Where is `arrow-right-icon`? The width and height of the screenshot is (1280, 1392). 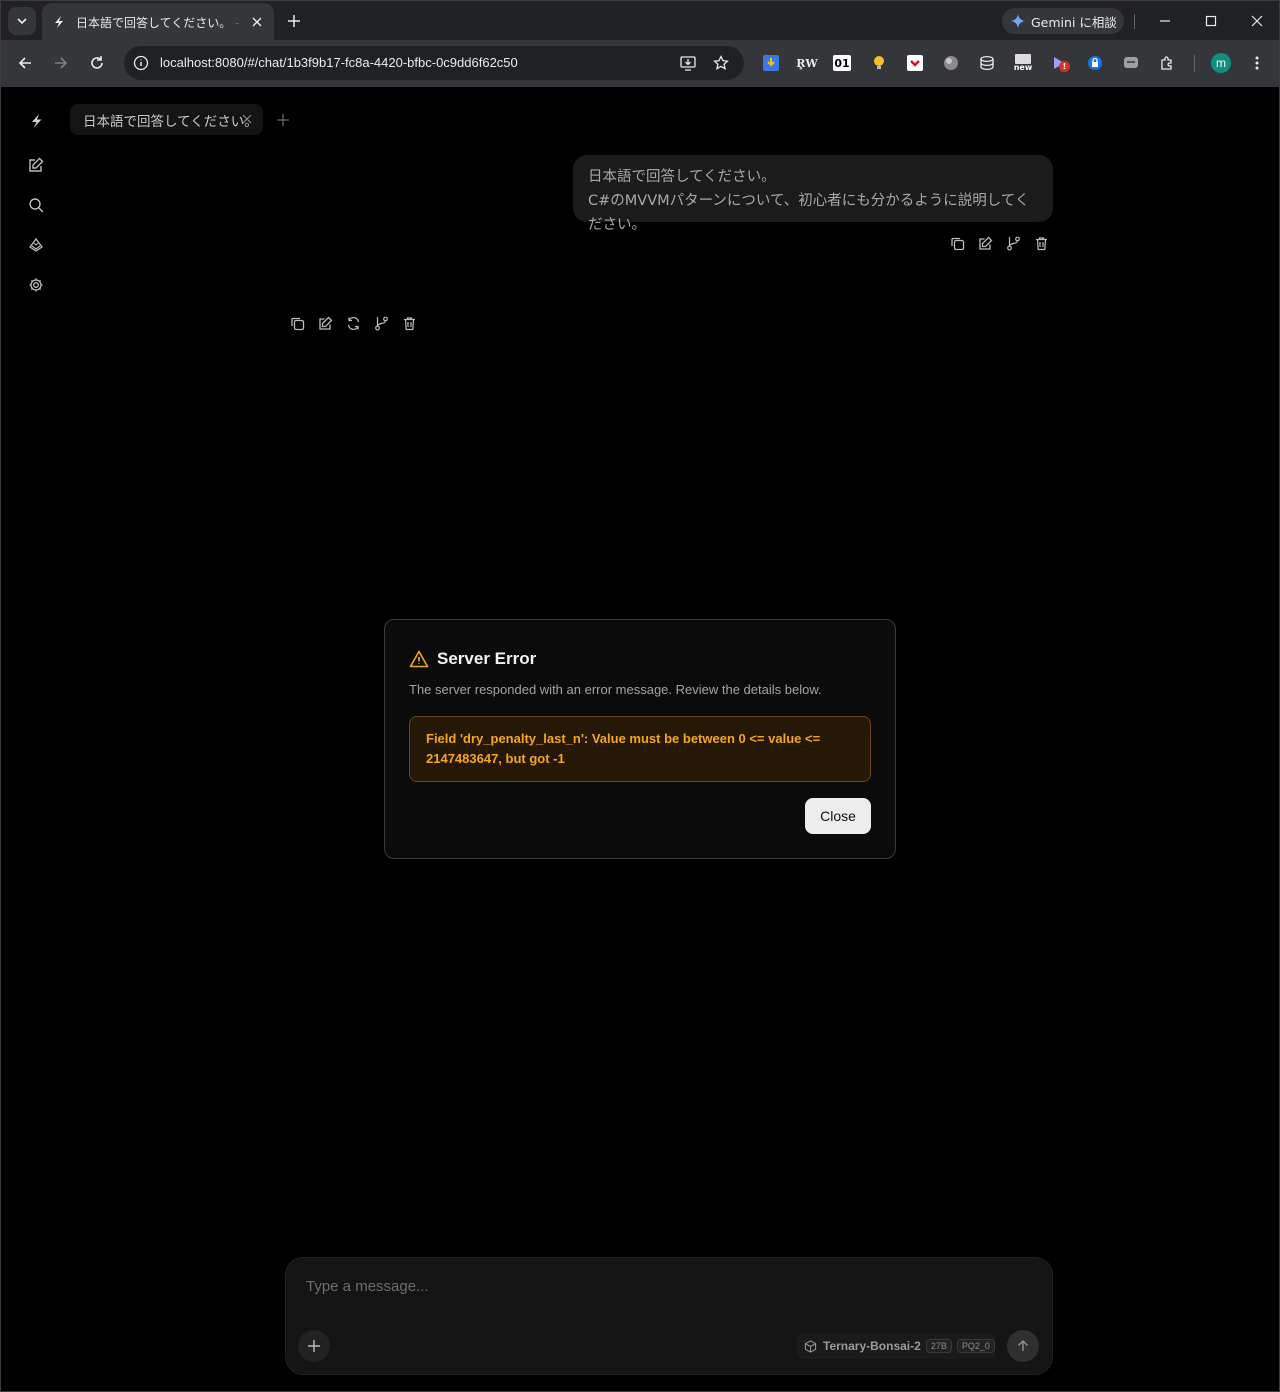
arrow-right-icon is located at coordinates (61, 63).